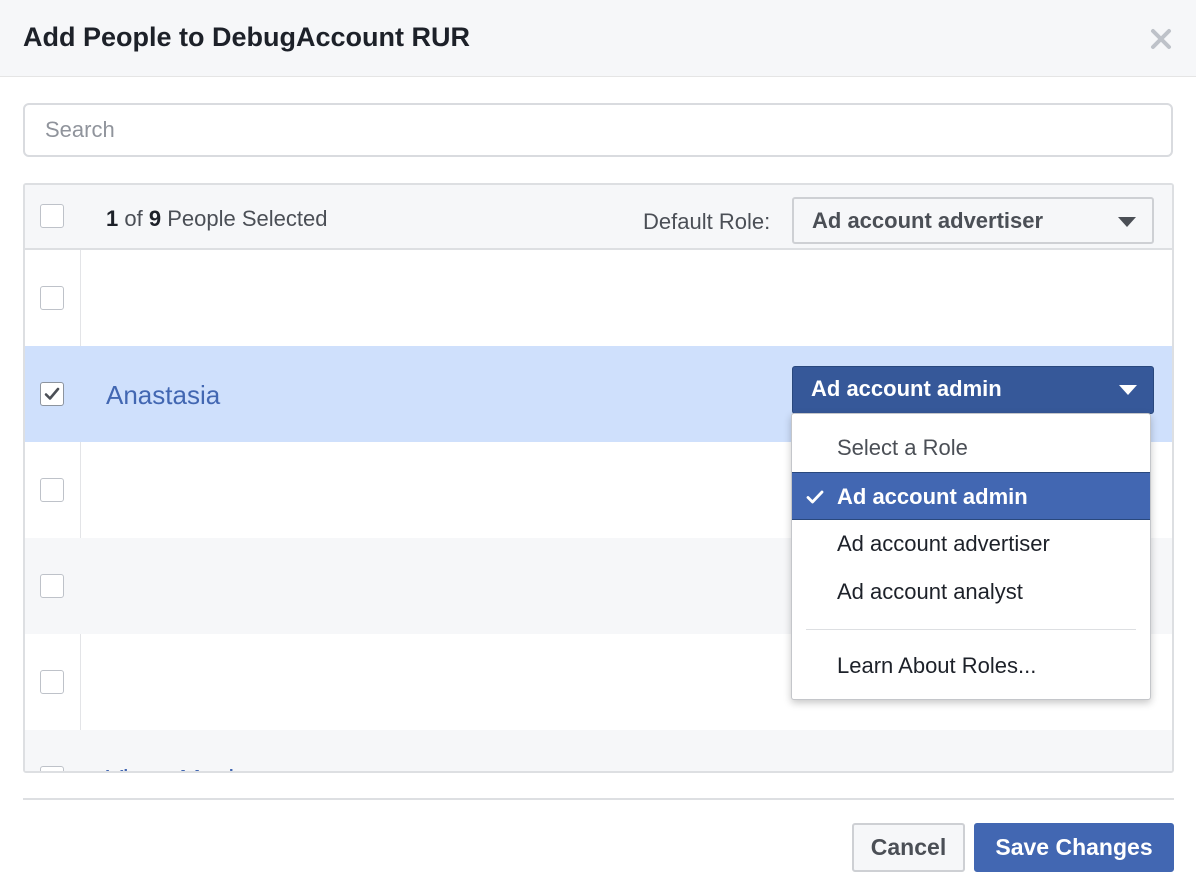  Describe the element at coordinates (707, 221) in the screenshot. I see `default-role-label: Default Role:` at that location.